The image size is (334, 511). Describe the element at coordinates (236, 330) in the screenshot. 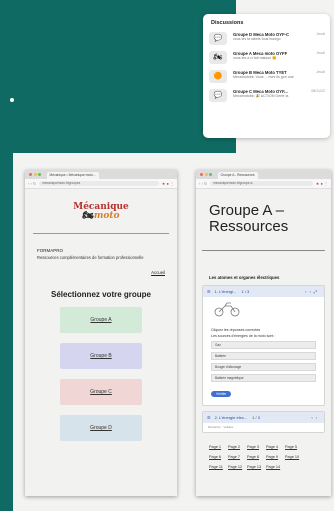

I see `quiz-instruction: Cliquez les réponses correctes` at that location.